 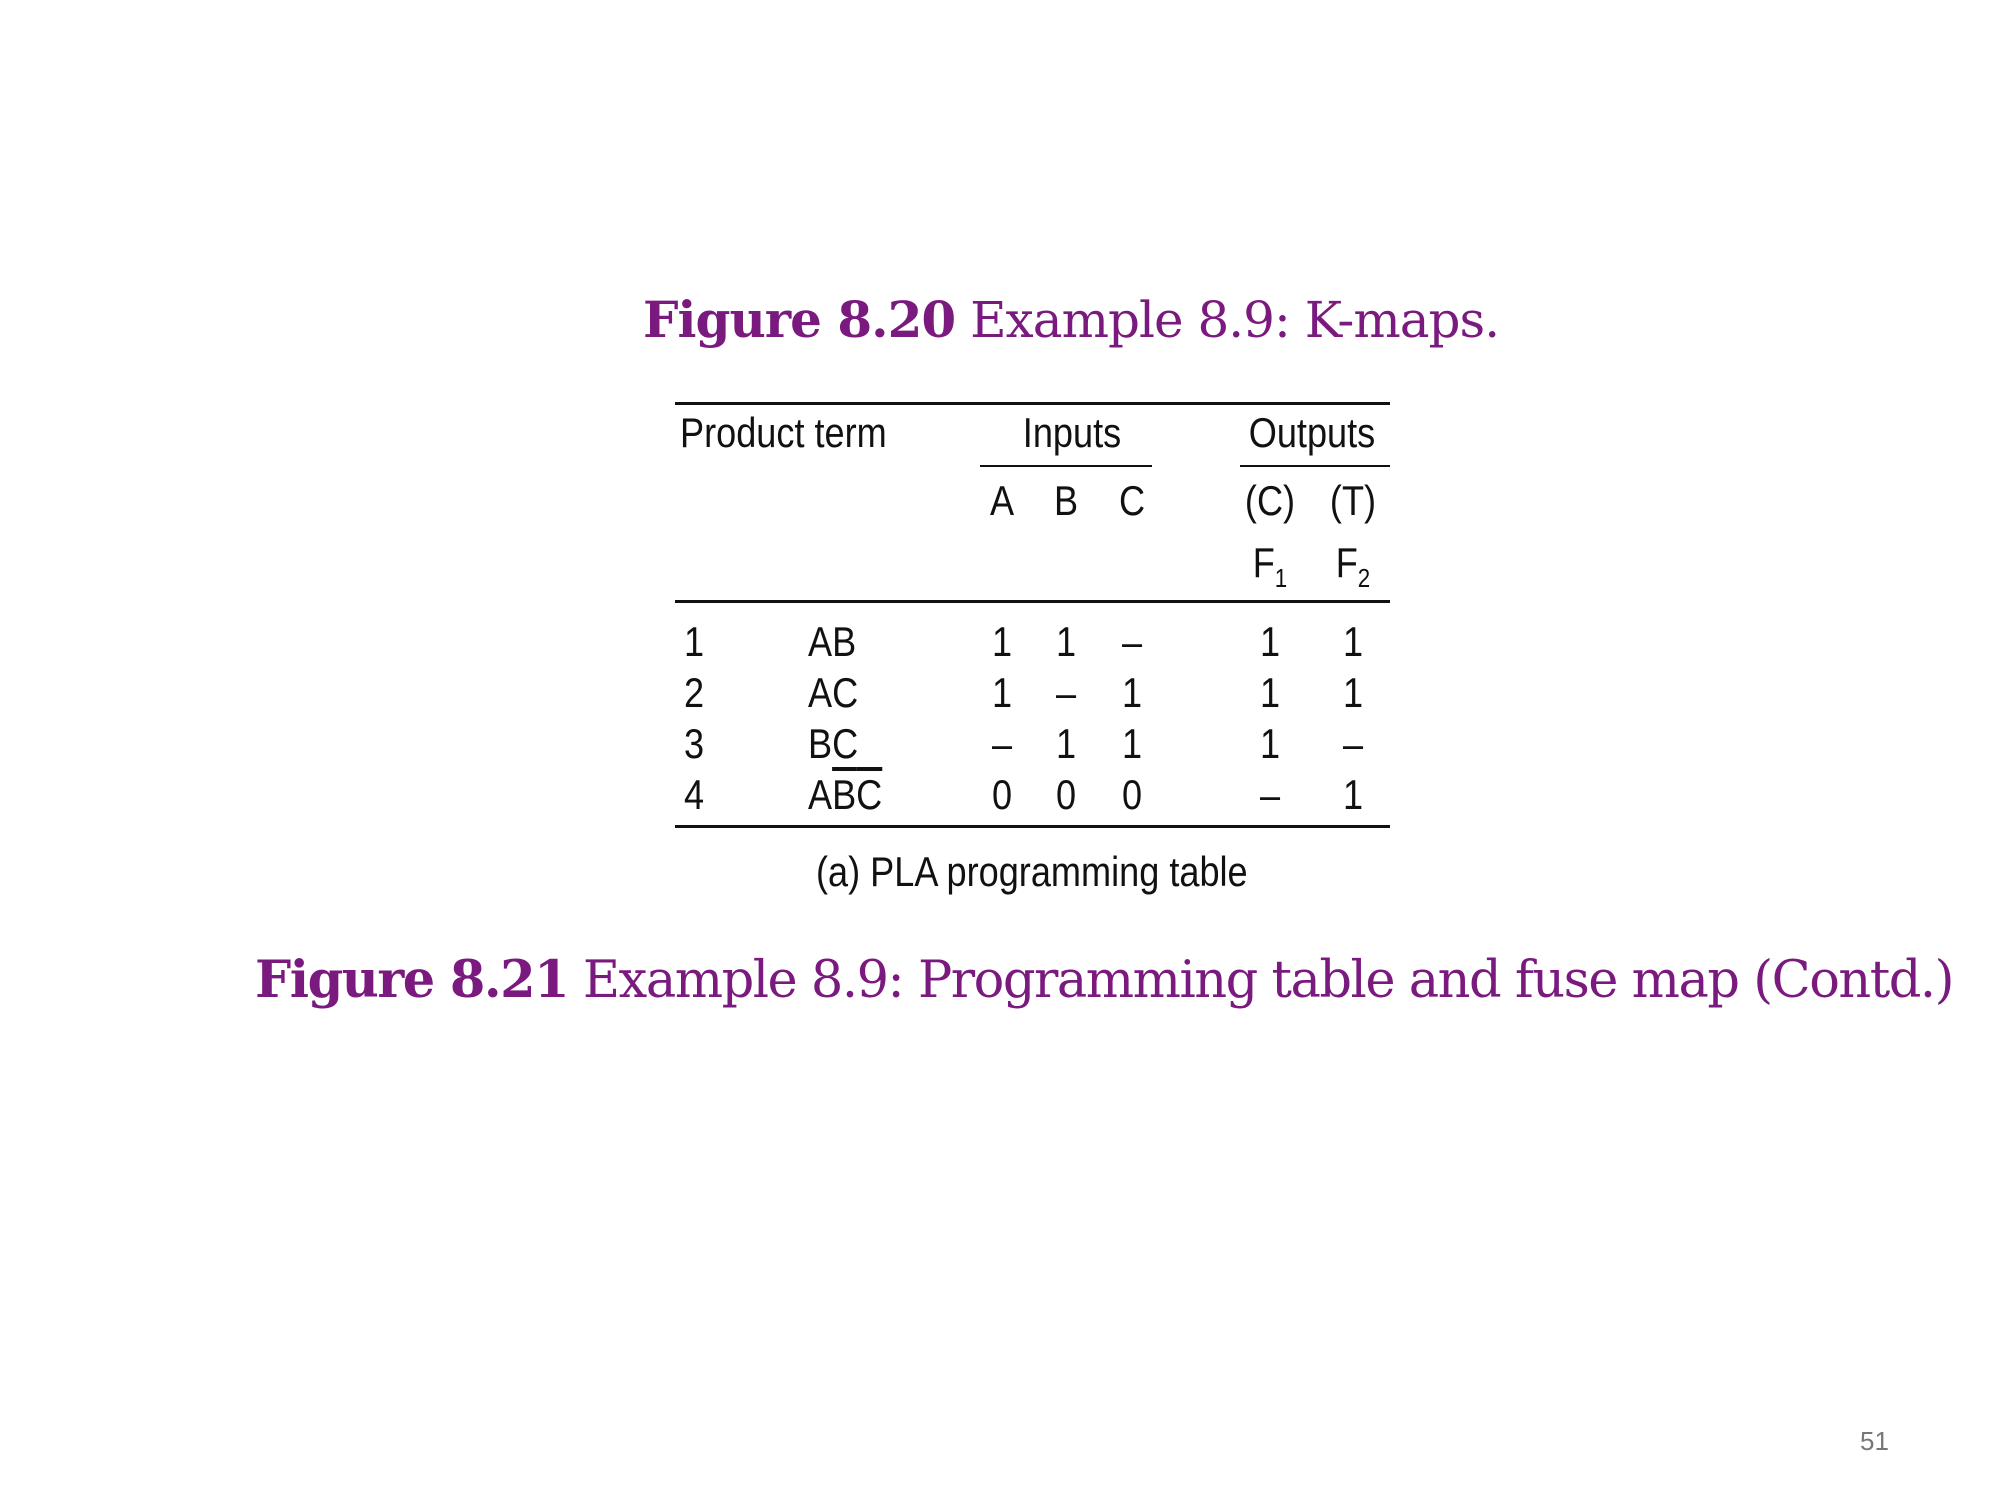 What do you see at coordinates (1002, 794) in the screenshot?
I see `row-4-a: 0` at bounding box center [1002, 794].